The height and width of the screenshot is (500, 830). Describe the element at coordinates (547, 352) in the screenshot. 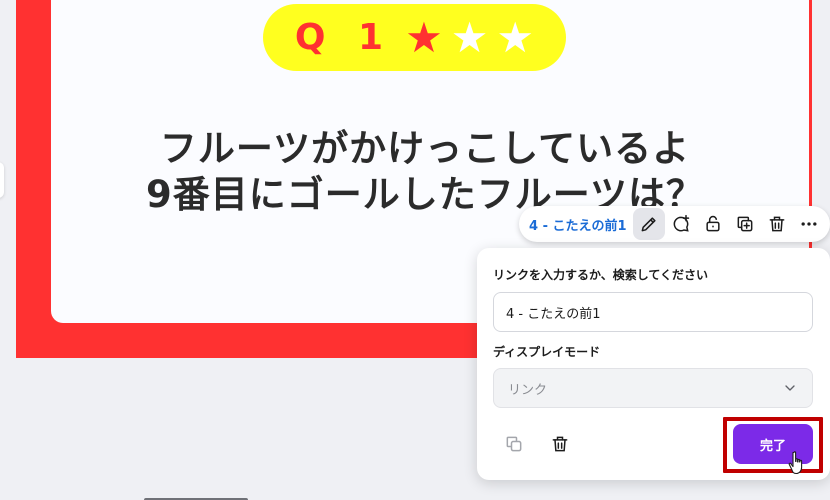

I see `display-mode-label: ディスプレイモード` at that location.